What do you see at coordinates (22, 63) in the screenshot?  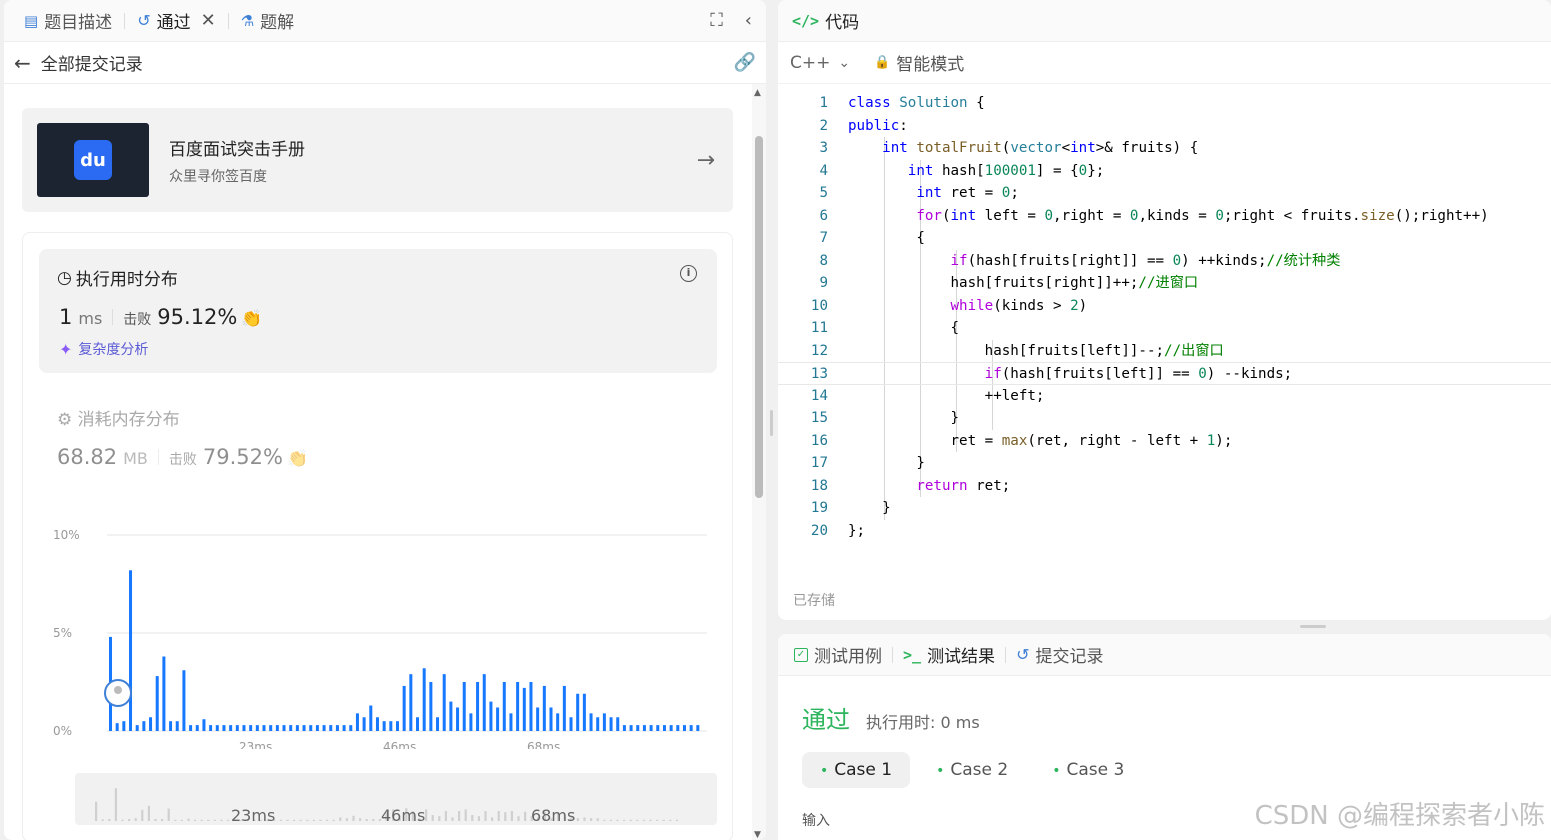 I see `arrow-left-icon: ←` at bounding box center [22, 63].